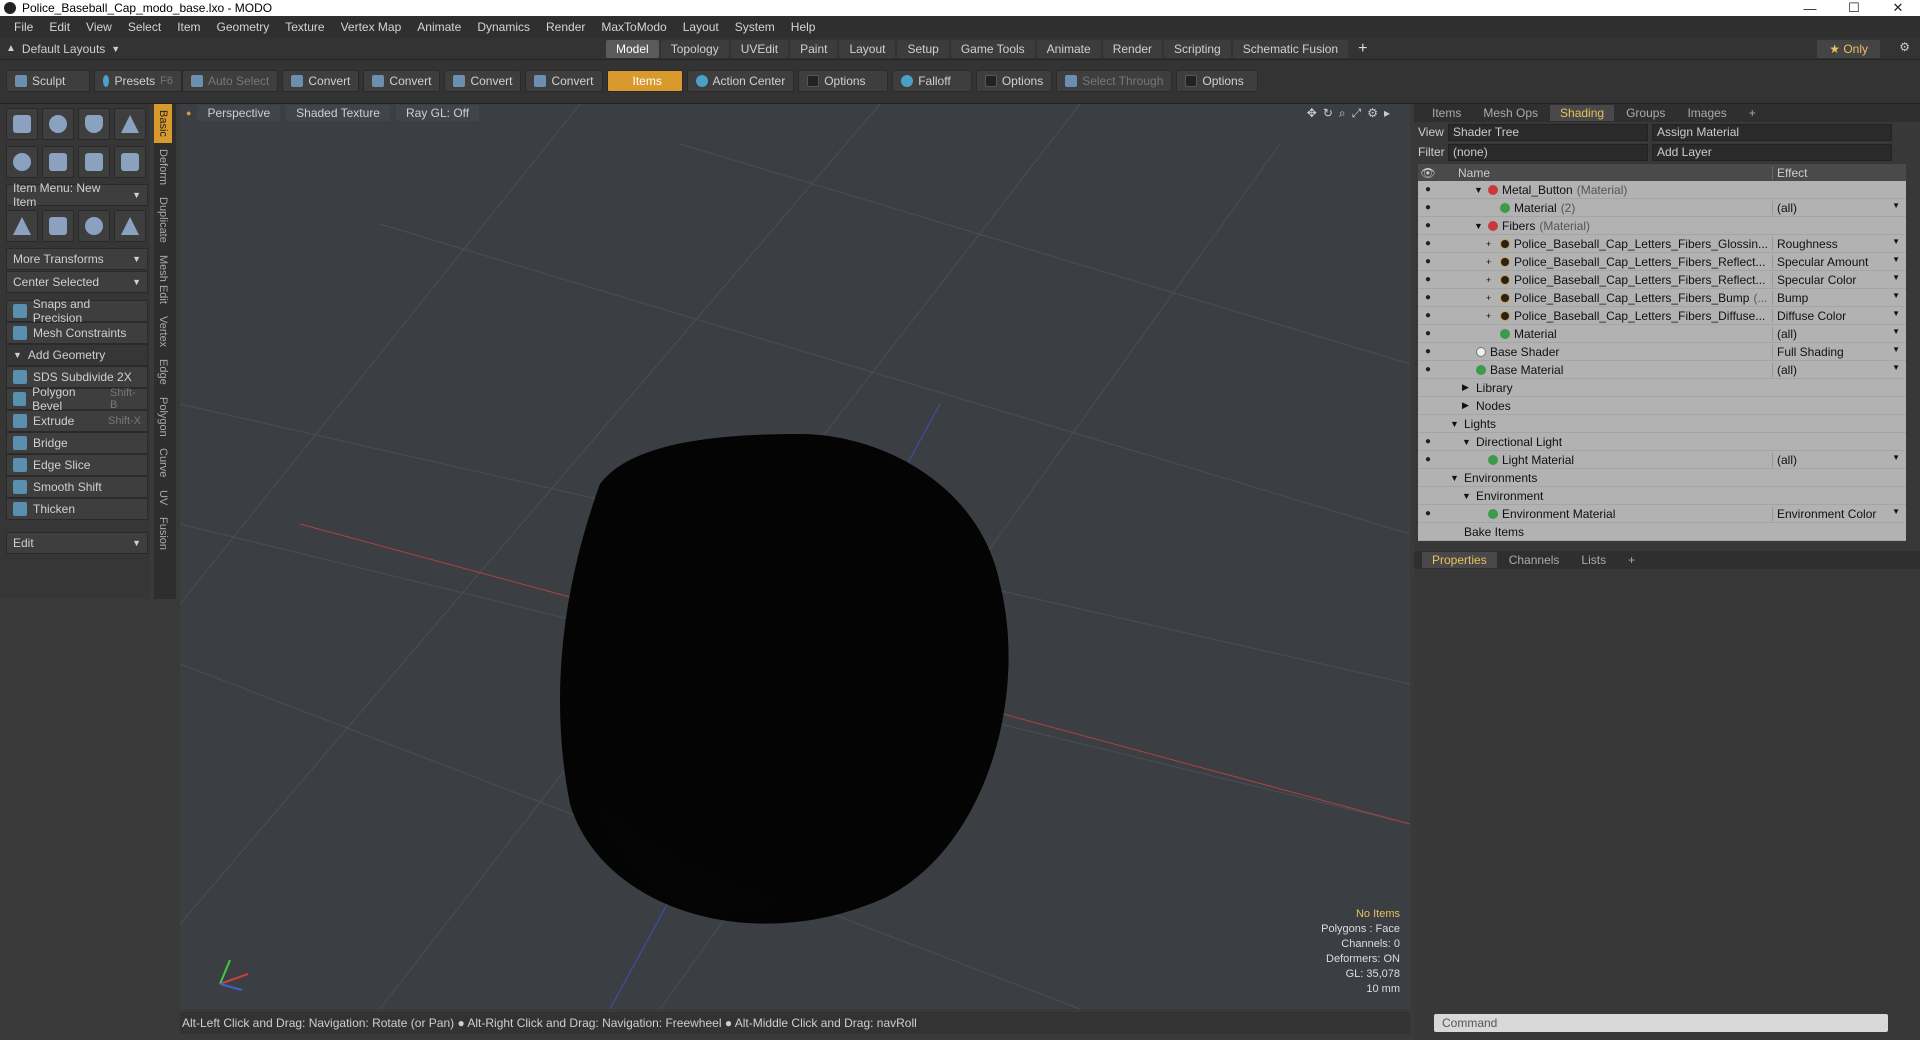 The width and height of the screenshot is (1920, 1040). What do you see at coordinates (1534, 560) in the screenshot?
I see `tab-channels: Channels` at bounding box center [1534, 560].